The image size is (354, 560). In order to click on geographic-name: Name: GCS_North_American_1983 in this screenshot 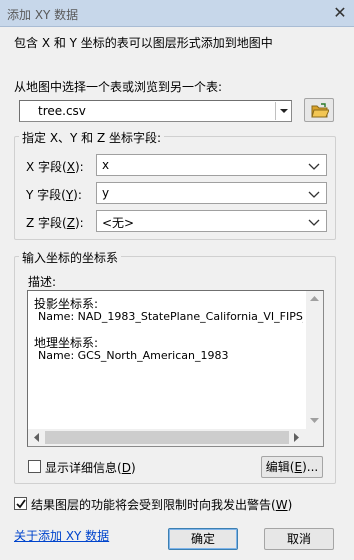, I will do `click(133, 355)`.